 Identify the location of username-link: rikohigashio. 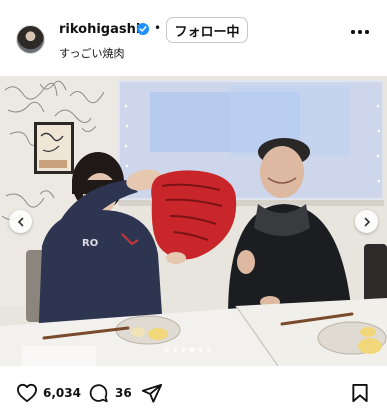
(104, 29).